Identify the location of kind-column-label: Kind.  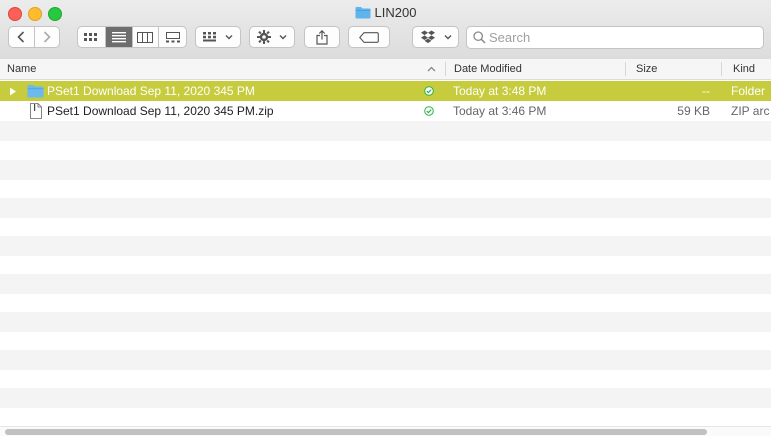
(744, 69).